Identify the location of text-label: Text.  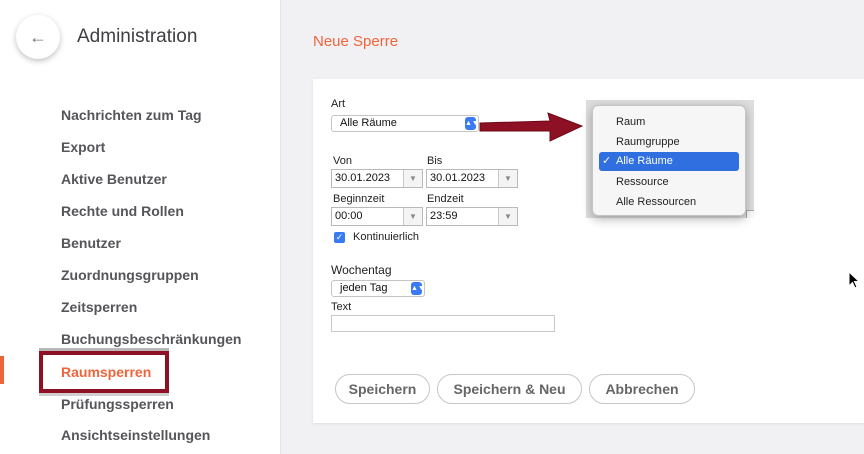
(341, 307).